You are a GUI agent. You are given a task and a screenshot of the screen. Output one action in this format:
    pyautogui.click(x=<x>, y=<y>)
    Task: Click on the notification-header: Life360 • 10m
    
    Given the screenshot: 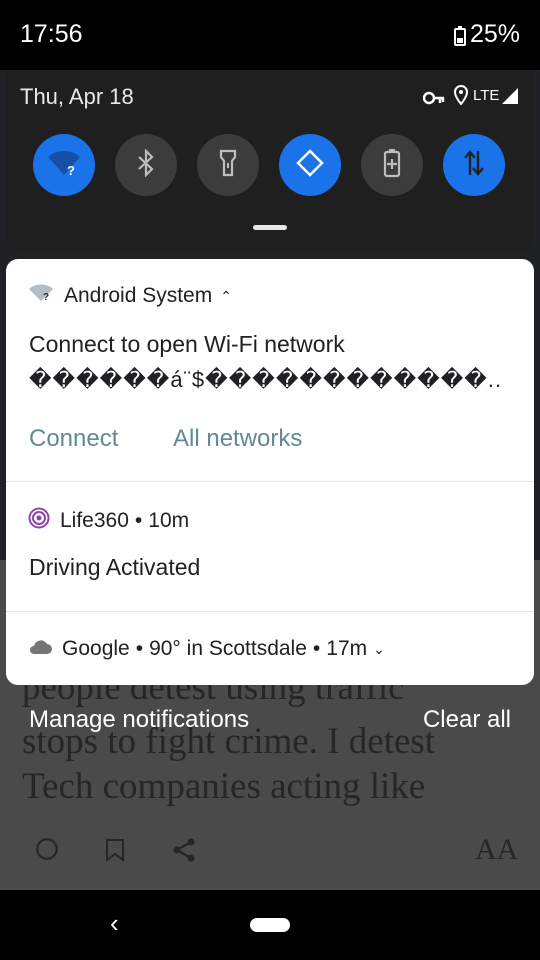 What is the action you would take?
    pyautogui.click(x=108, y=521)
    